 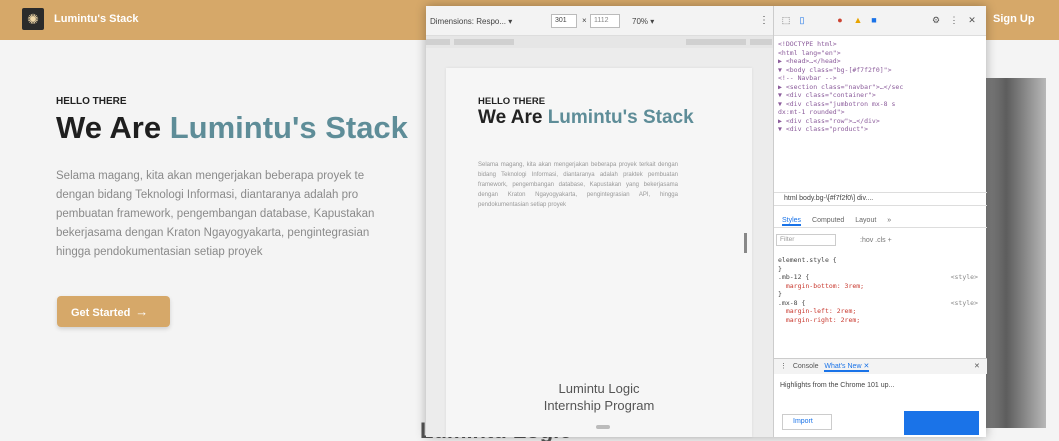 I want to click on tab-console: Console, so click(x=806, y=366).